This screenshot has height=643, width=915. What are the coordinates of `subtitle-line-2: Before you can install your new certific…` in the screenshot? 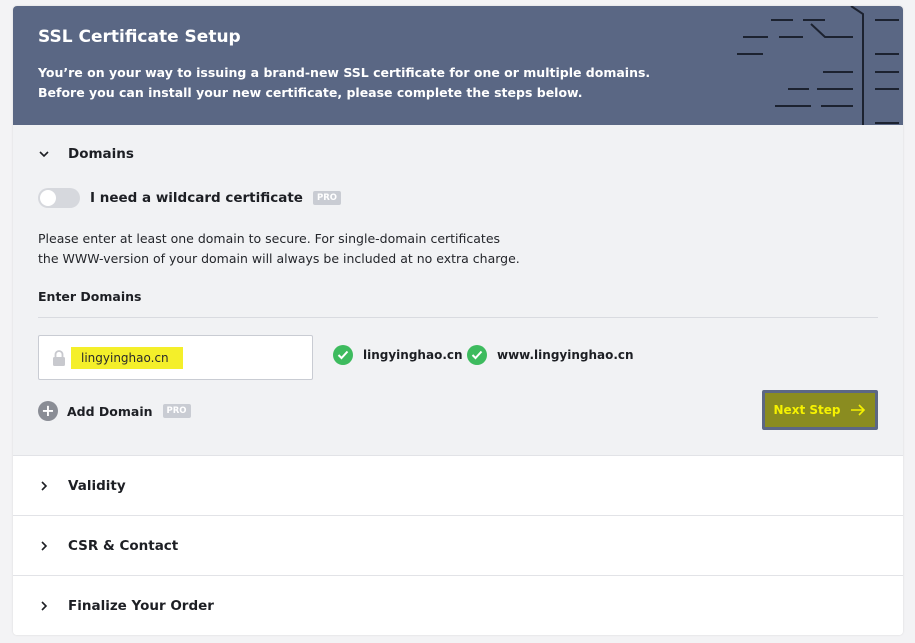 It's located at (310, 92).